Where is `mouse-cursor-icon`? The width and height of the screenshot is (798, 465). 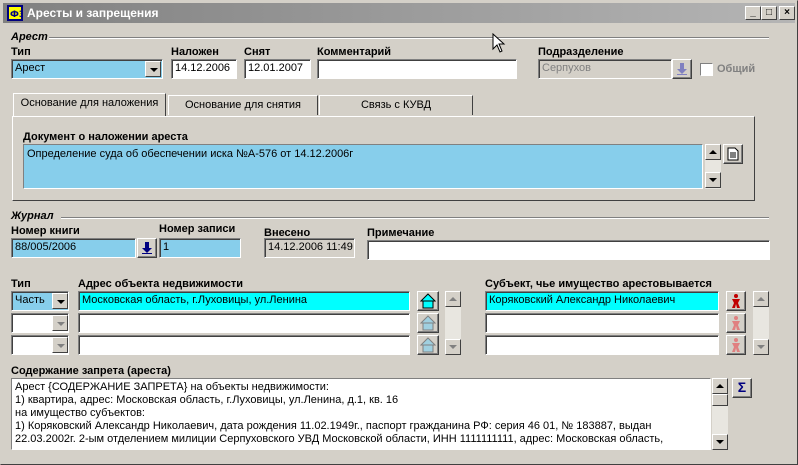 mouse-cursor-icon is located at coordinates (499, 43).